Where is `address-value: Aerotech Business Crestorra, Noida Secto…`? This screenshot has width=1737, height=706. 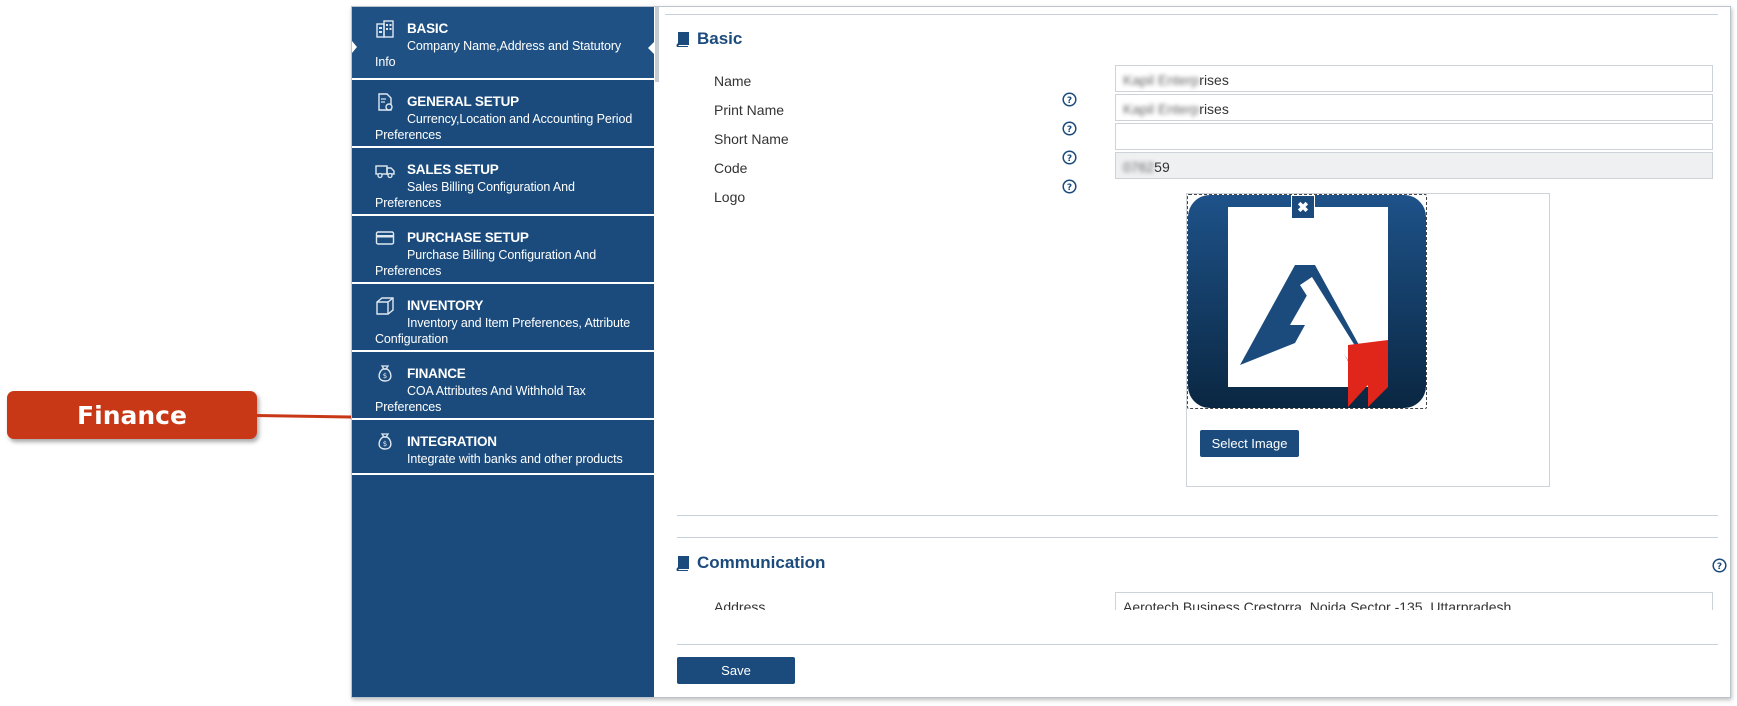
address-value: Aerotech Business Crestorra, Noida Secto… is located at coordinates (1317, 604).